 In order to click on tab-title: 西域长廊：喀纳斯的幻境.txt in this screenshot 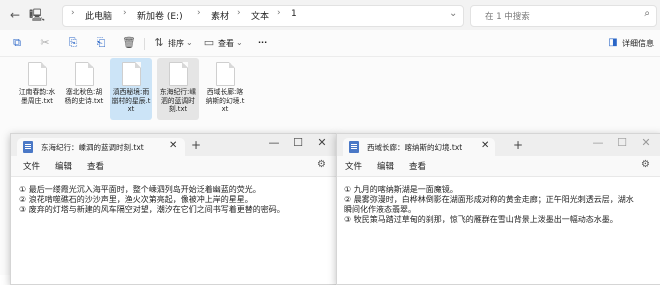, I will do `click(415, 147)`.